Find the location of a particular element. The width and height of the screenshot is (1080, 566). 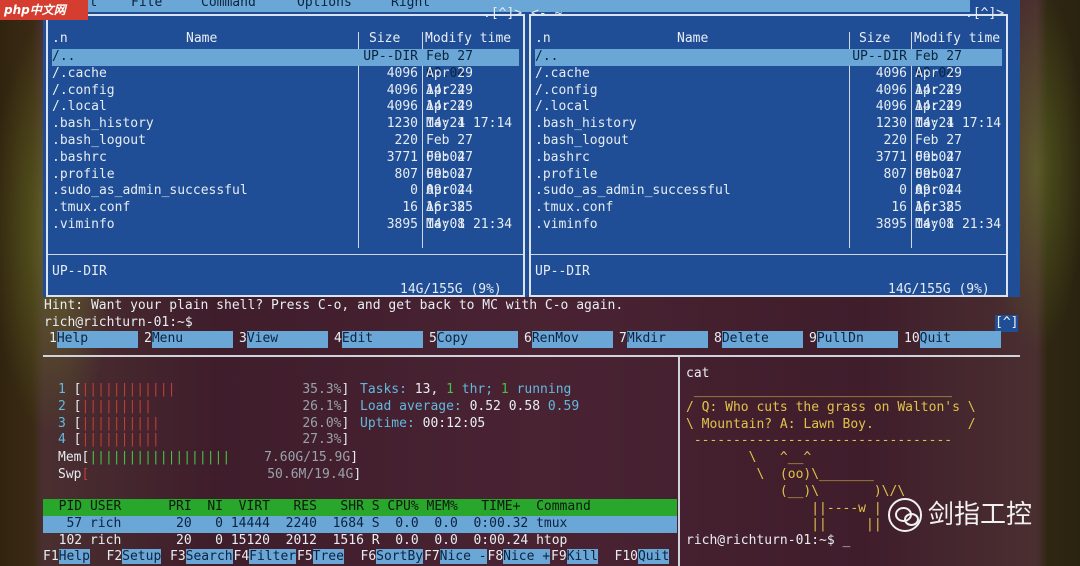

file-name: .viminfo is located at coordinates (83, 224).